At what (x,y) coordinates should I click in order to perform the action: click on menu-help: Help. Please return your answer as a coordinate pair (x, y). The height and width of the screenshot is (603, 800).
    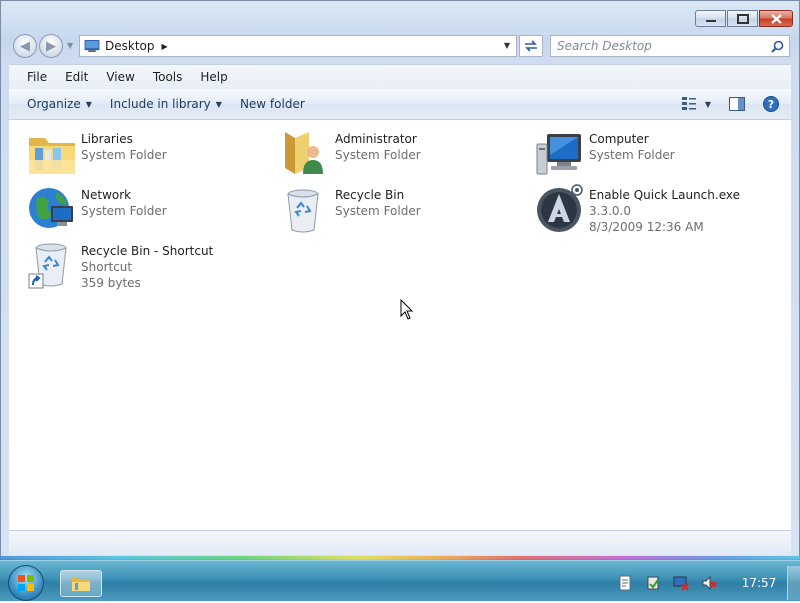
    Looking at the image, I should click on (213, 77).